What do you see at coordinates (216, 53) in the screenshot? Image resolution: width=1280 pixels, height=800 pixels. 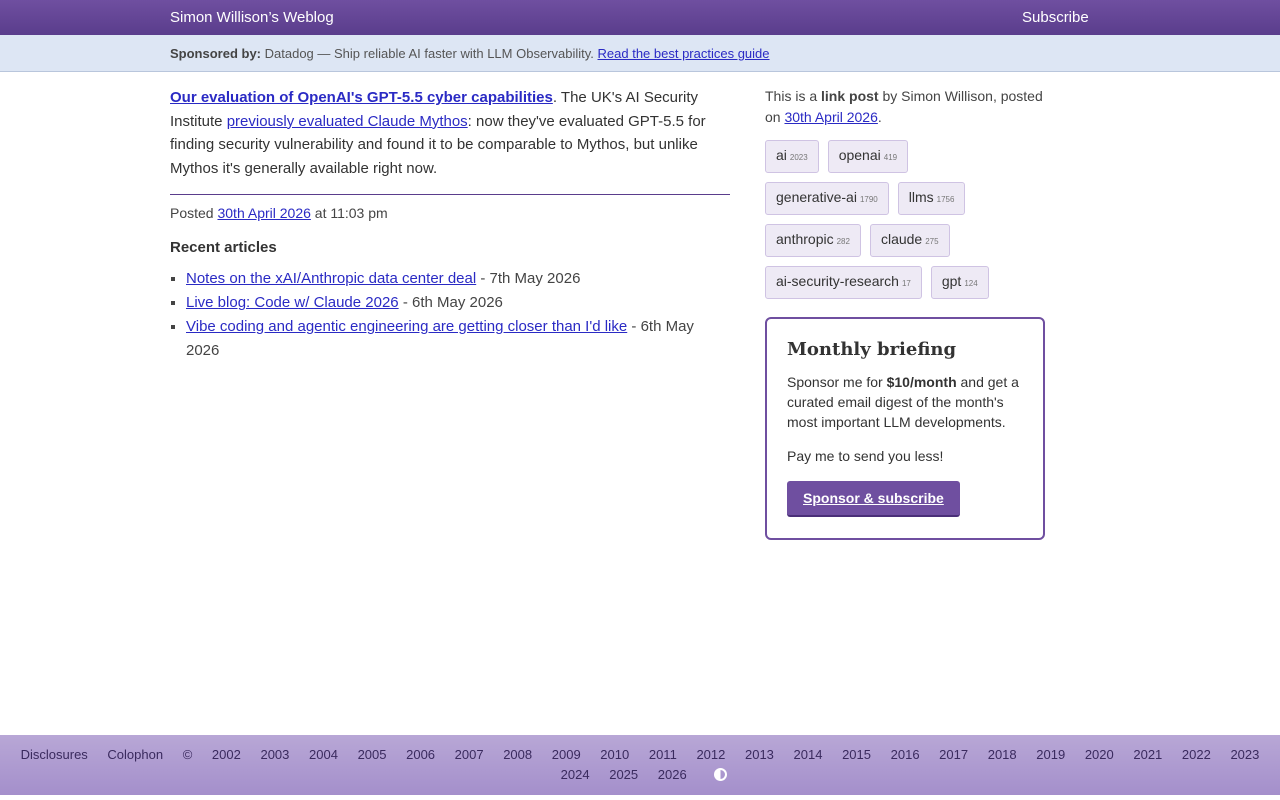 I see `sponsor-label: Sponsored by:` at bounding box center [216, 53].